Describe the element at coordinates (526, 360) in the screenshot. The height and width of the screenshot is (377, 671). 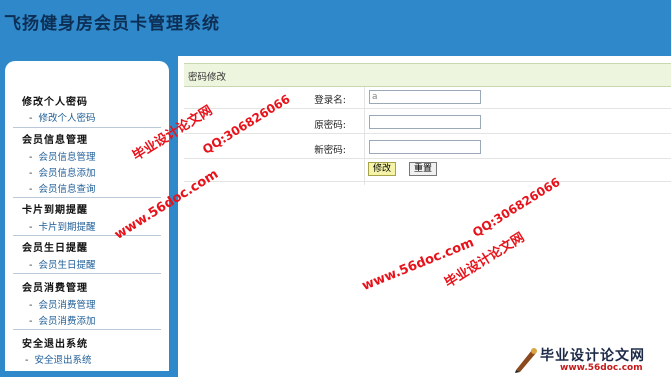
I see `pen-logo-icon` at that location.